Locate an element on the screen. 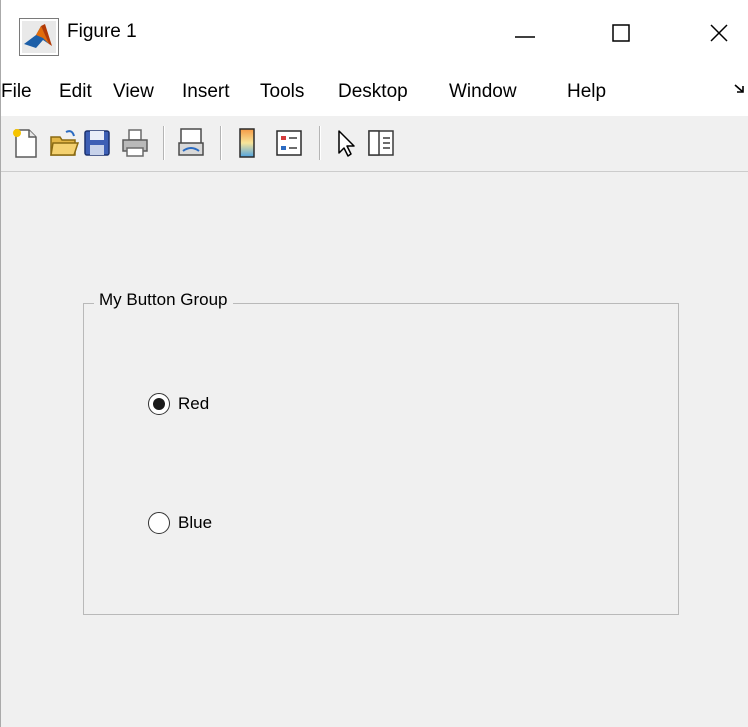  menu-insert: Insert is located at coordinates (206, 92).